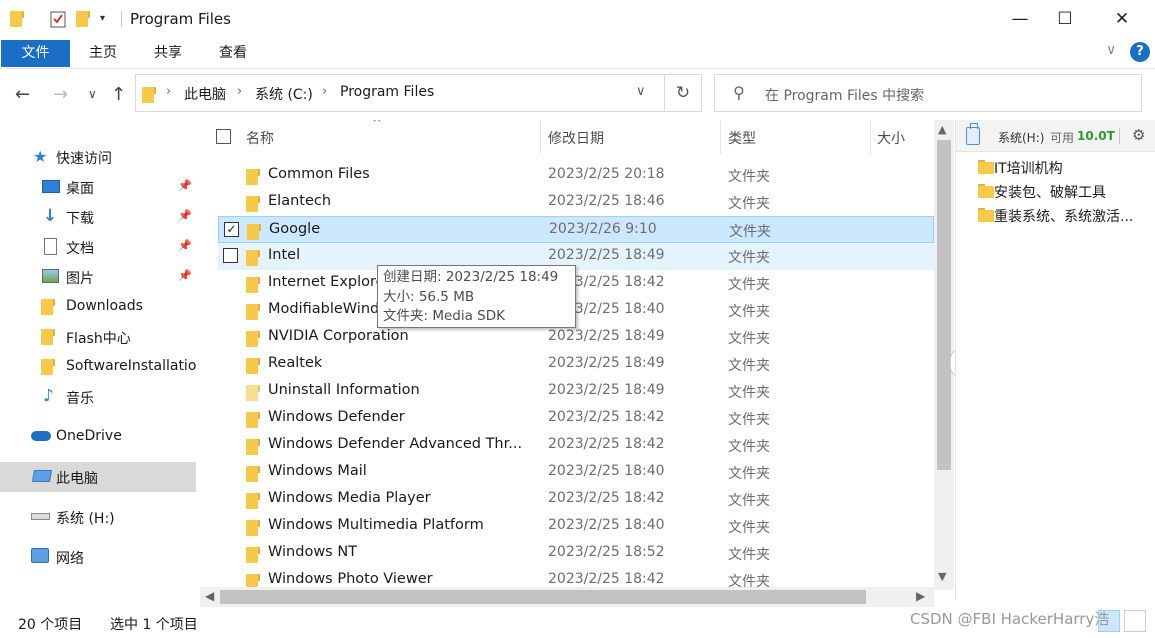 This screenshot has height=638, width=1155. I want to click on file-row: Uninstall Information 2023/2/25 18:49 文件夹, so click(576, 391).